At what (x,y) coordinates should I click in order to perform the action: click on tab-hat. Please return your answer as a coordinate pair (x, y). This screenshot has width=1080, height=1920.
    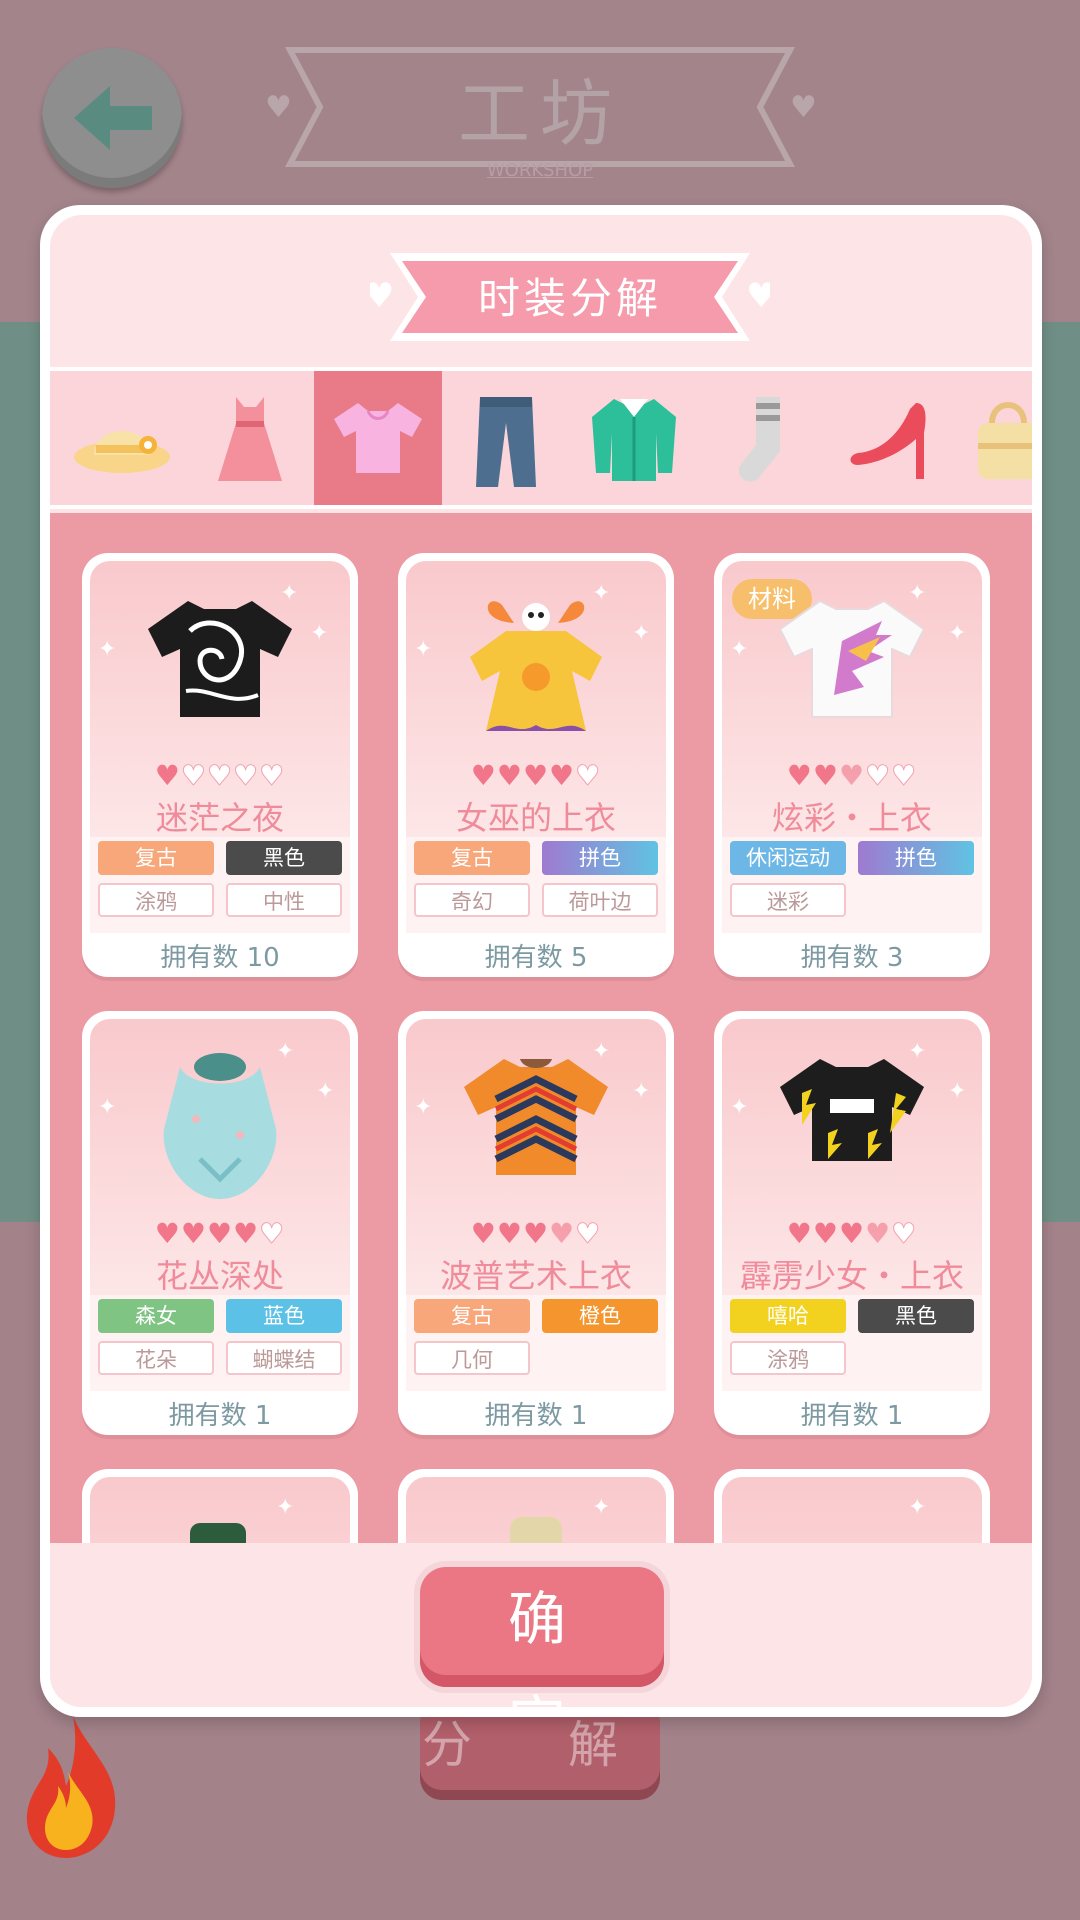
    Looking at the image, I should click on (122, 438).